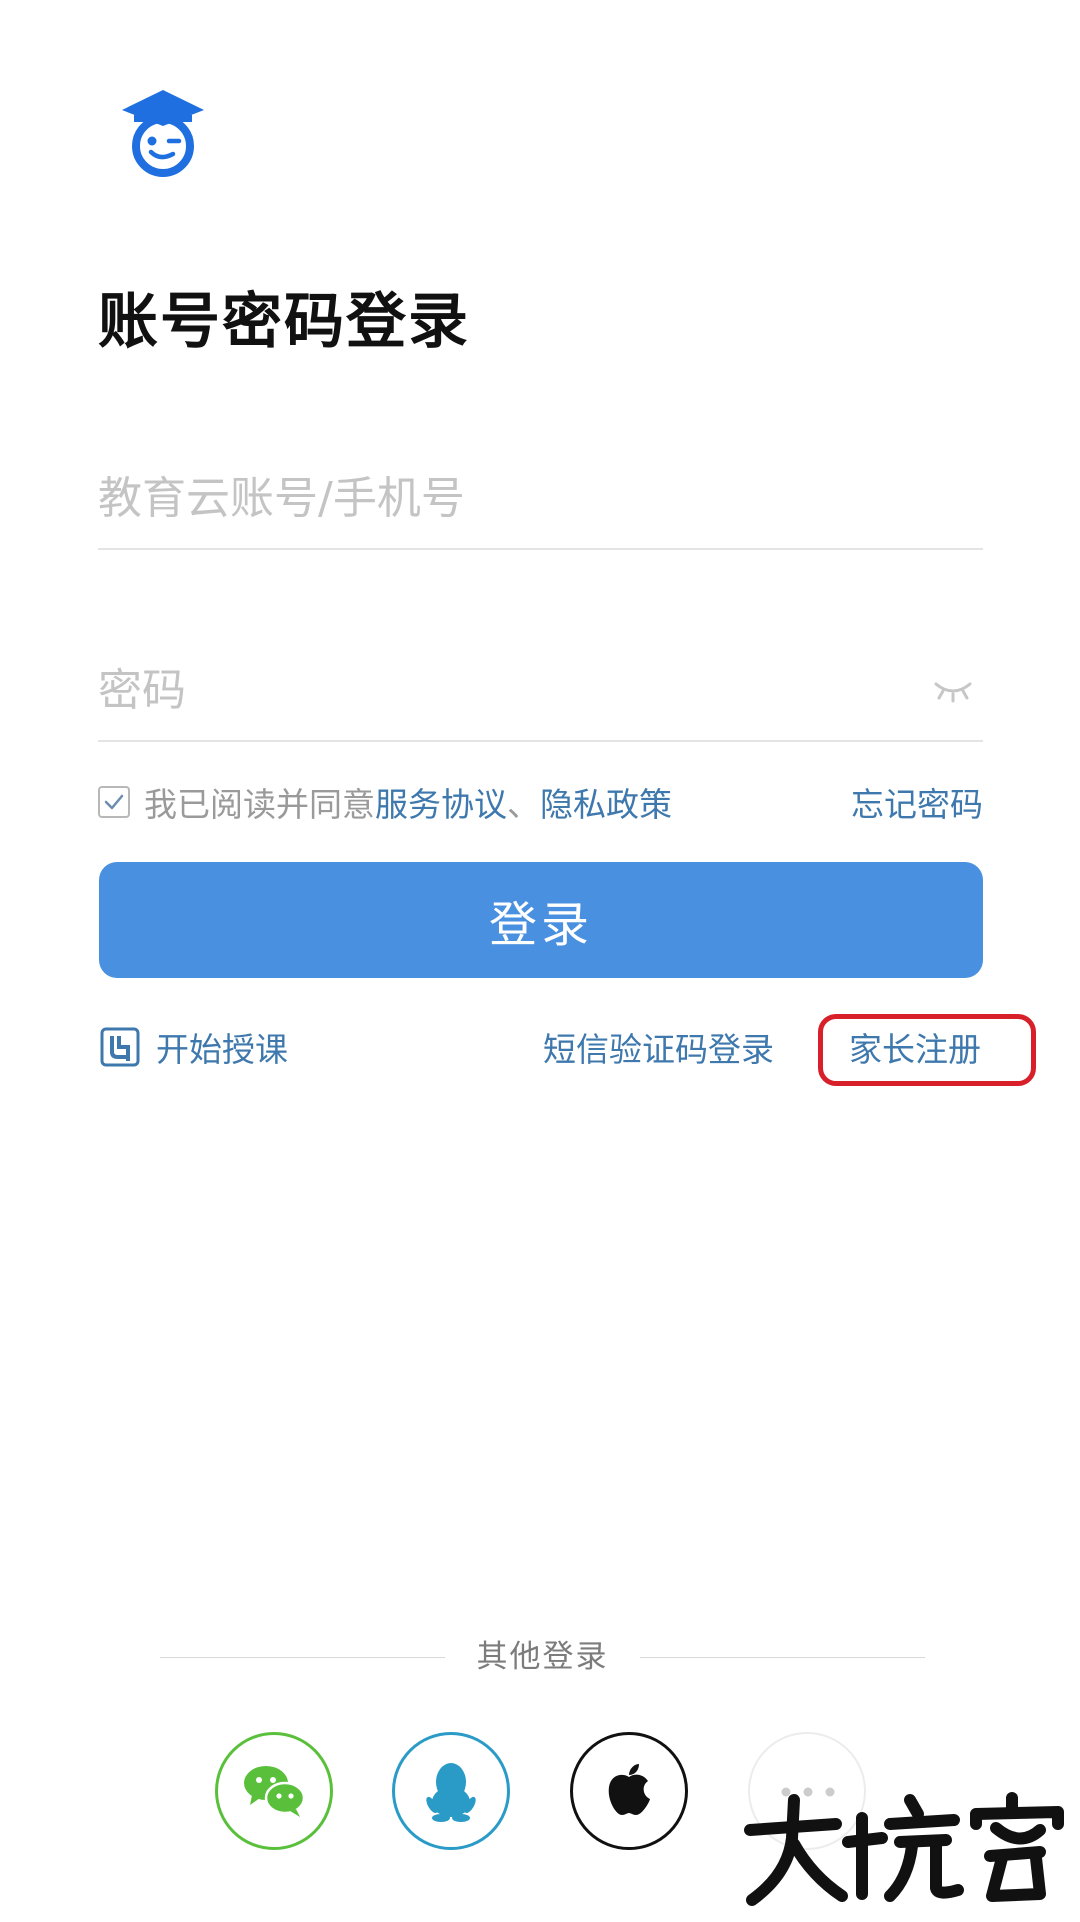  Describe the element at coordinates (222, 1049) in the screenshot. I see `start-teaching-label: 开始授课` at that location.